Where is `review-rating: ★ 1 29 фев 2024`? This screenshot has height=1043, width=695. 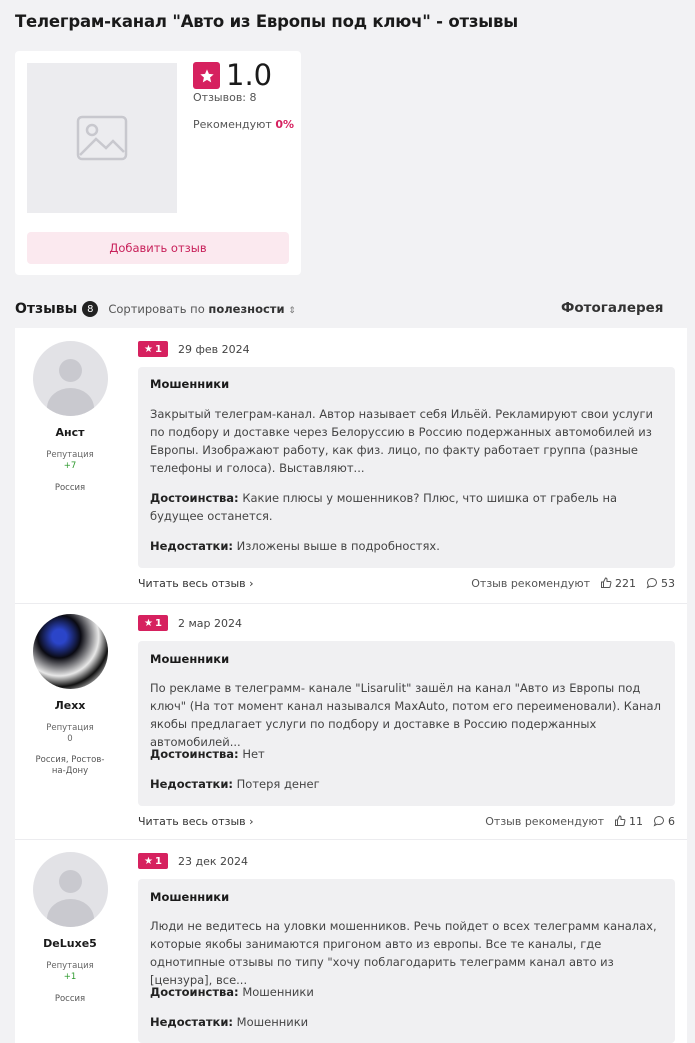 review-rating: ★ 1 29 фев 2024 is located at coordinates (194, 349).